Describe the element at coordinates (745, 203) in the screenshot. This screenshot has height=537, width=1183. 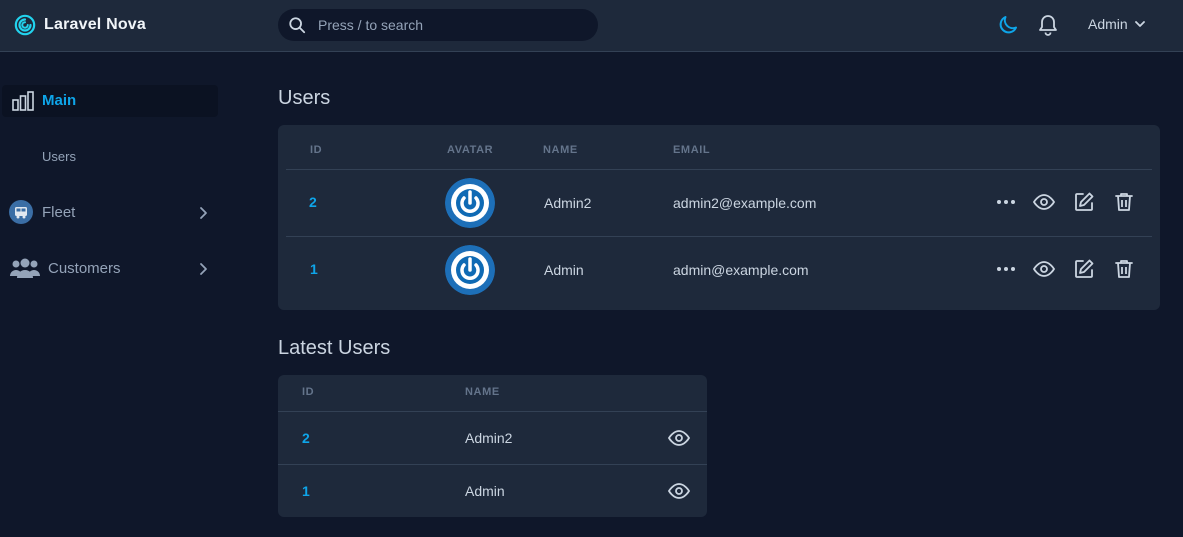
I see `user-email: admin2@example.com` at that location.